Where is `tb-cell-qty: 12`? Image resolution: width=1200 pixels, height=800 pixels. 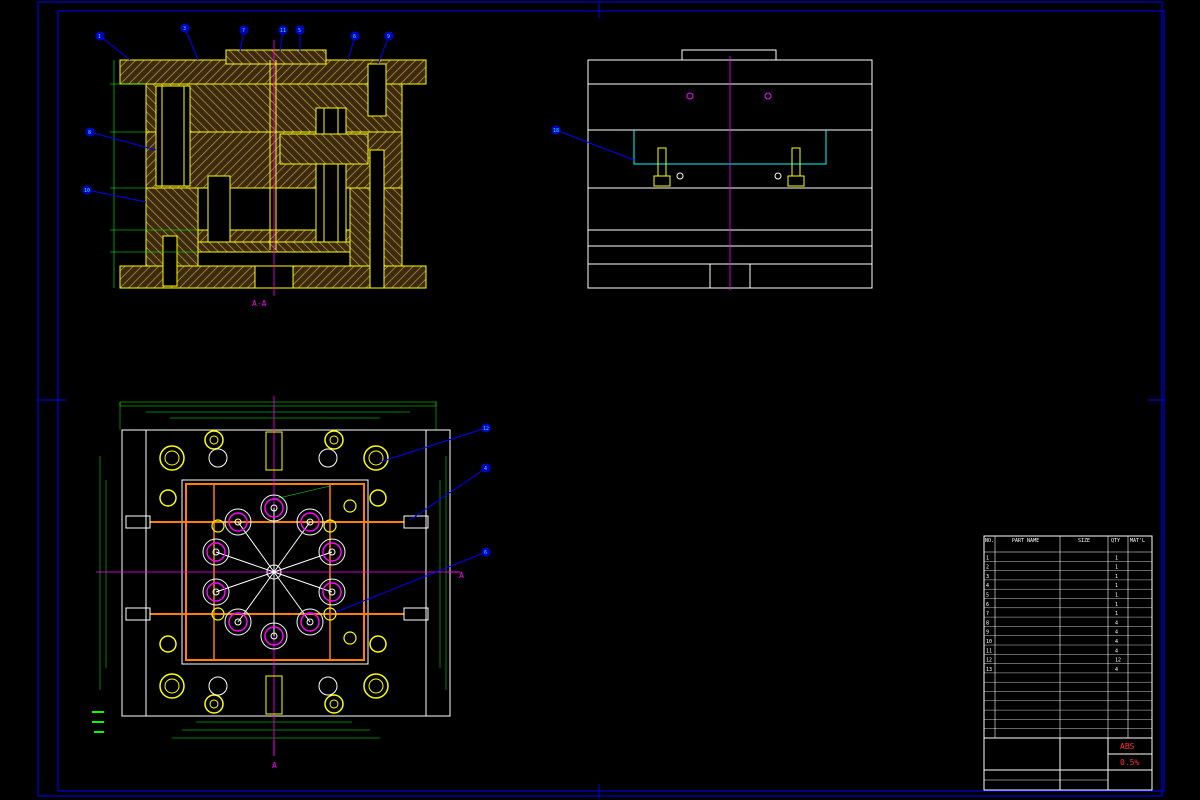 tb-cell-qty: 12 is located at coordinates (1118, 661).